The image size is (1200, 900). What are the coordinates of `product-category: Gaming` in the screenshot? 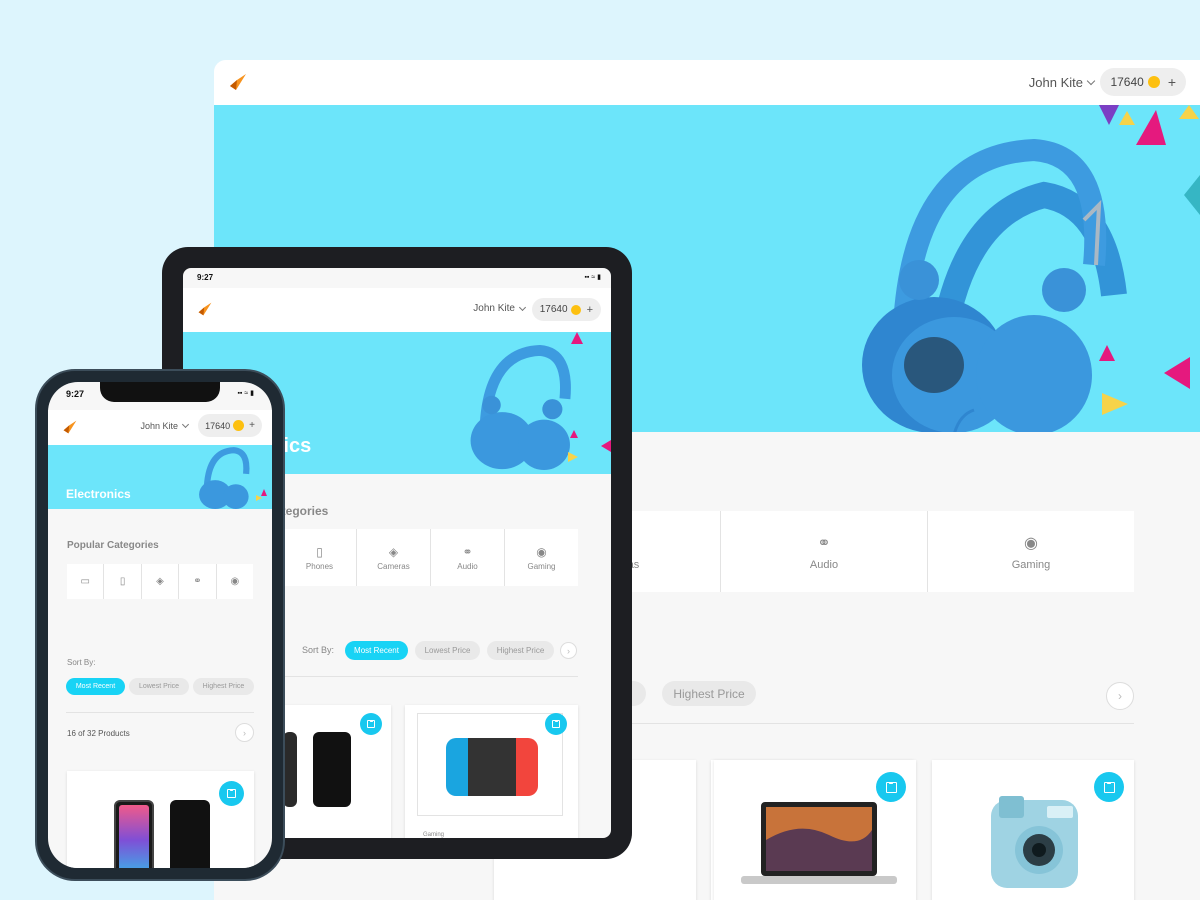 It's located at (434, 835).